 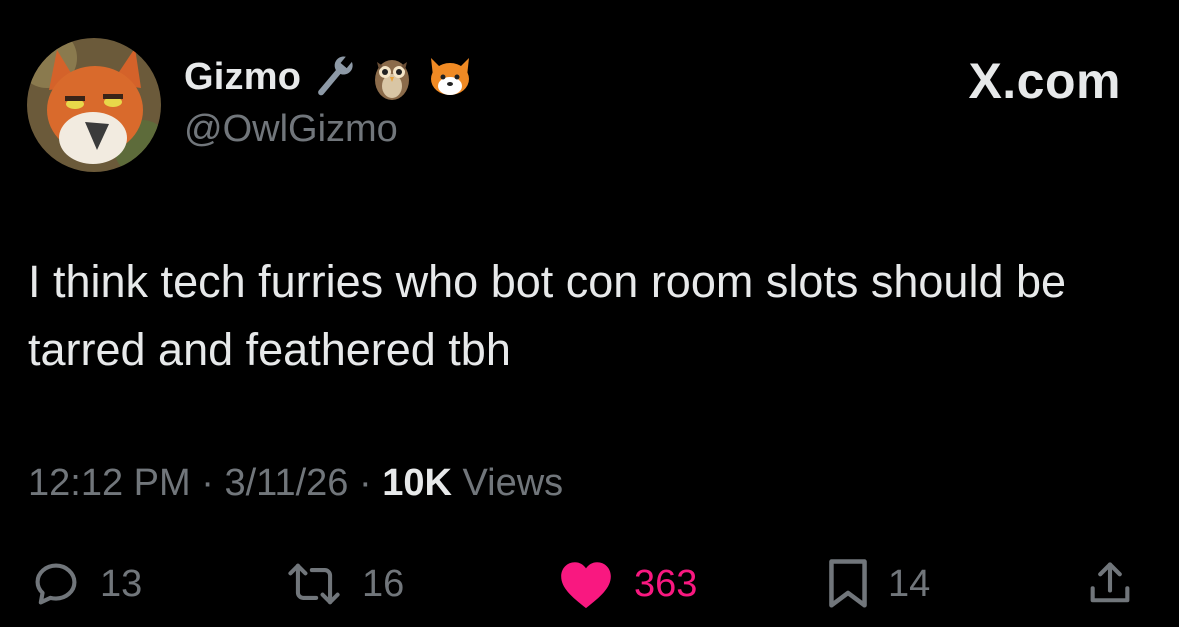 I want to click on repost-count: 16, so click(x=383, y=583).